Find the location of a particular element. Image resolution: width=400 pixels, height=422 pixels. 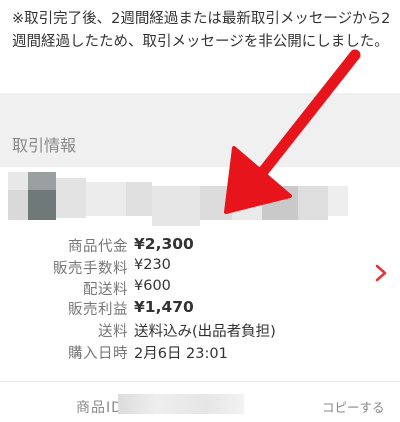

detail-label: 購入日時 is located at coordinates (98, 354).